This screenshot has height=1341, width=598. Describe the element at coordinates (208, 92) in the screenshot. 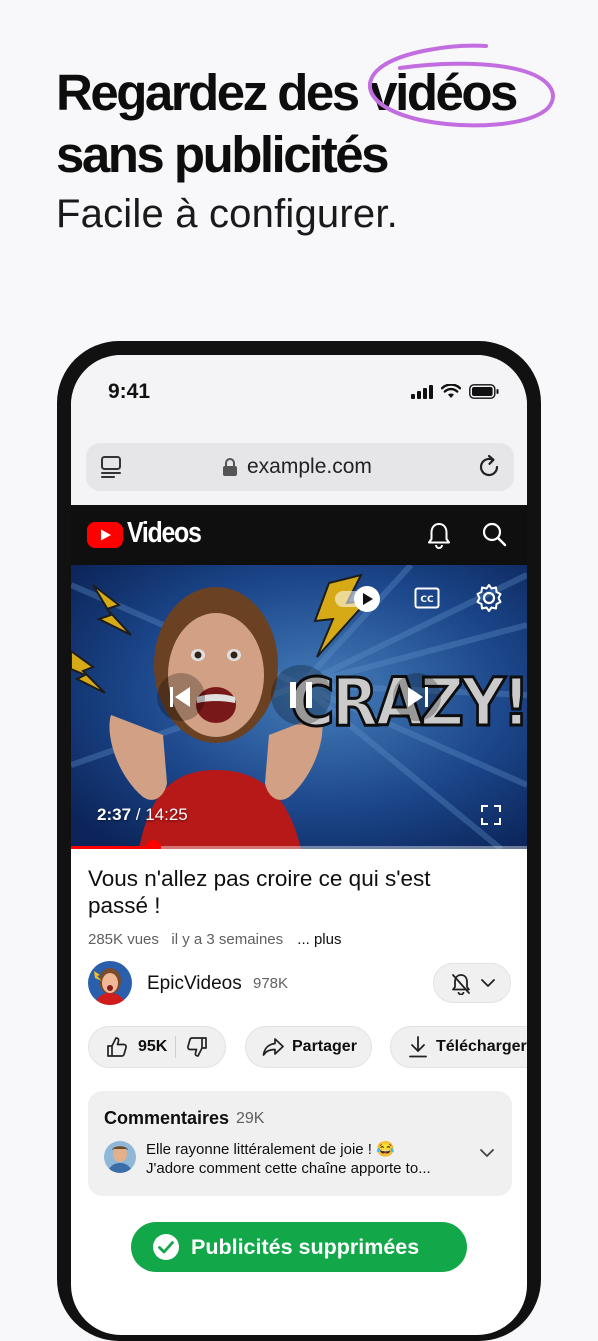

I see `headline-text-a: Regardez des` at that location.